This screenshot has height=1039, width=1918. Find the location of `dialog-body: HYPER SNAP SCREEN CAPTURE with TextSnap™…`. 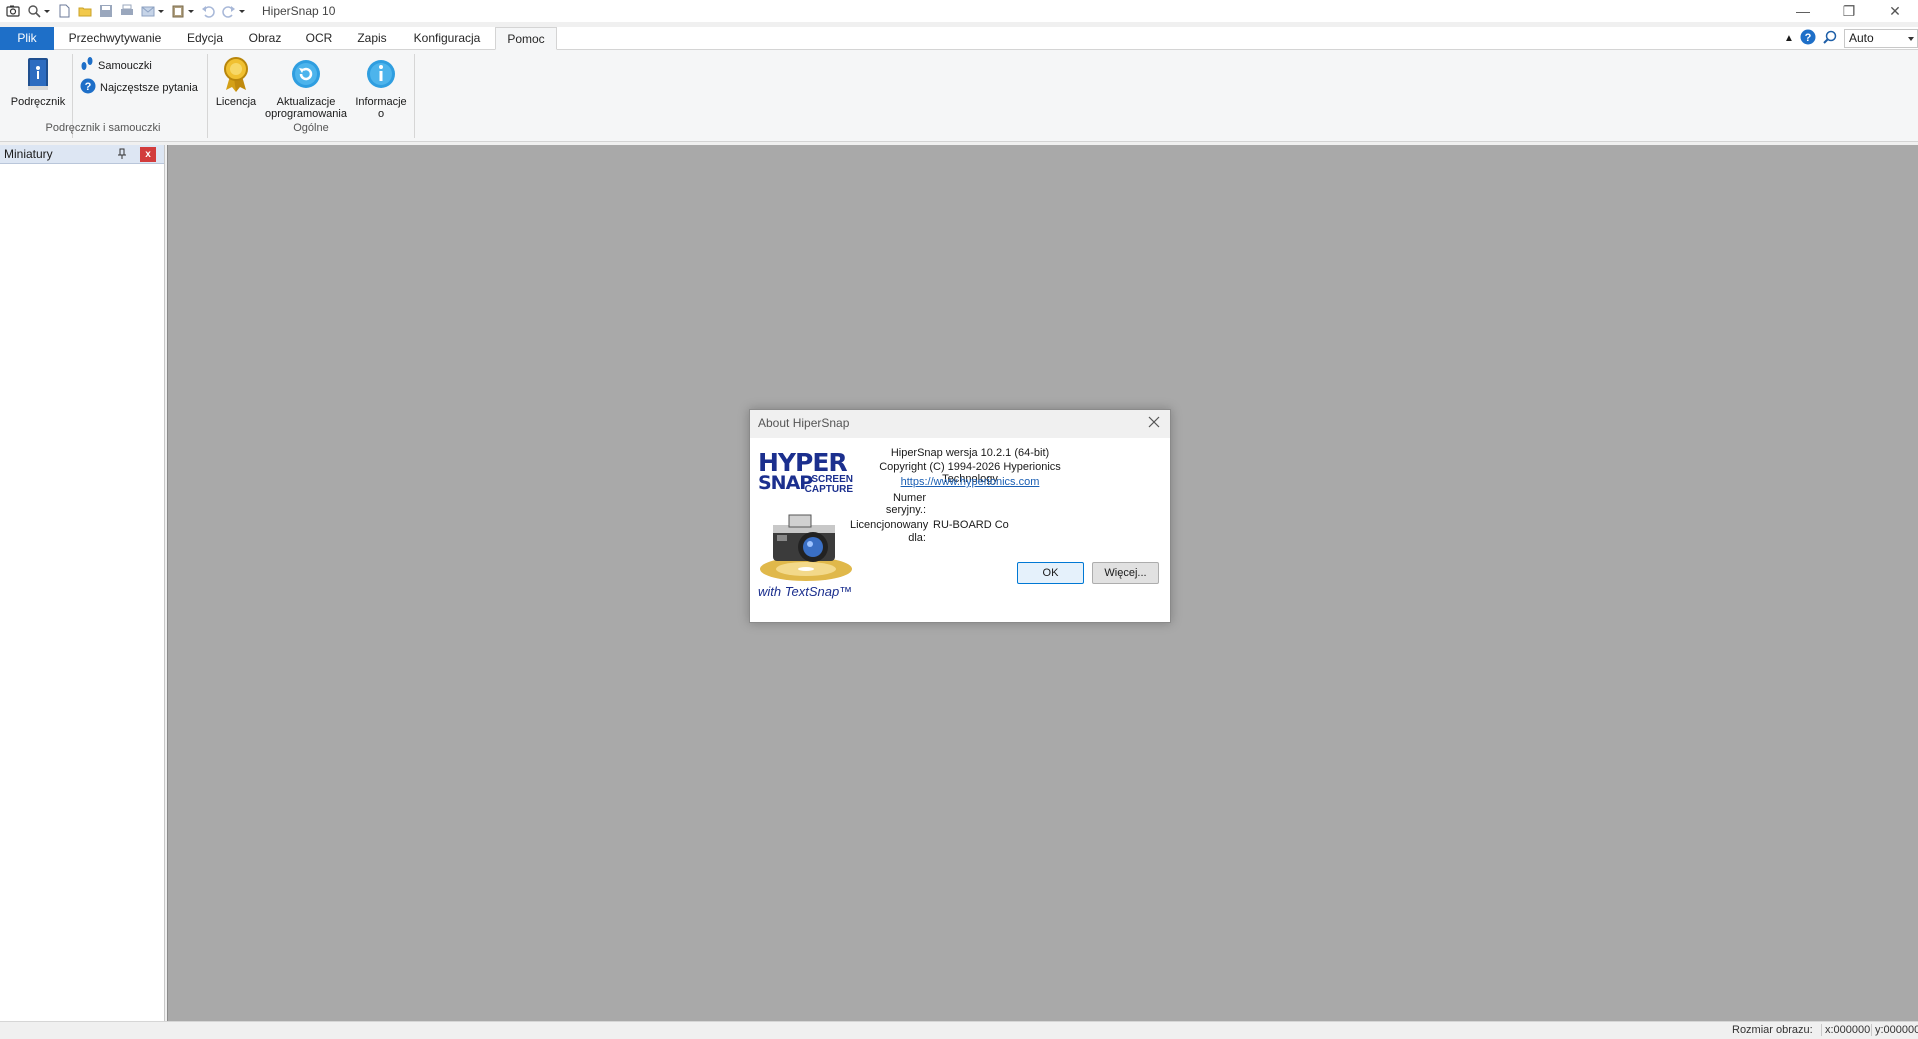

dialog-body: HYPER SNAP SCREEN CAPTURE with TextSnap™… is located at coordinates (960, 530).